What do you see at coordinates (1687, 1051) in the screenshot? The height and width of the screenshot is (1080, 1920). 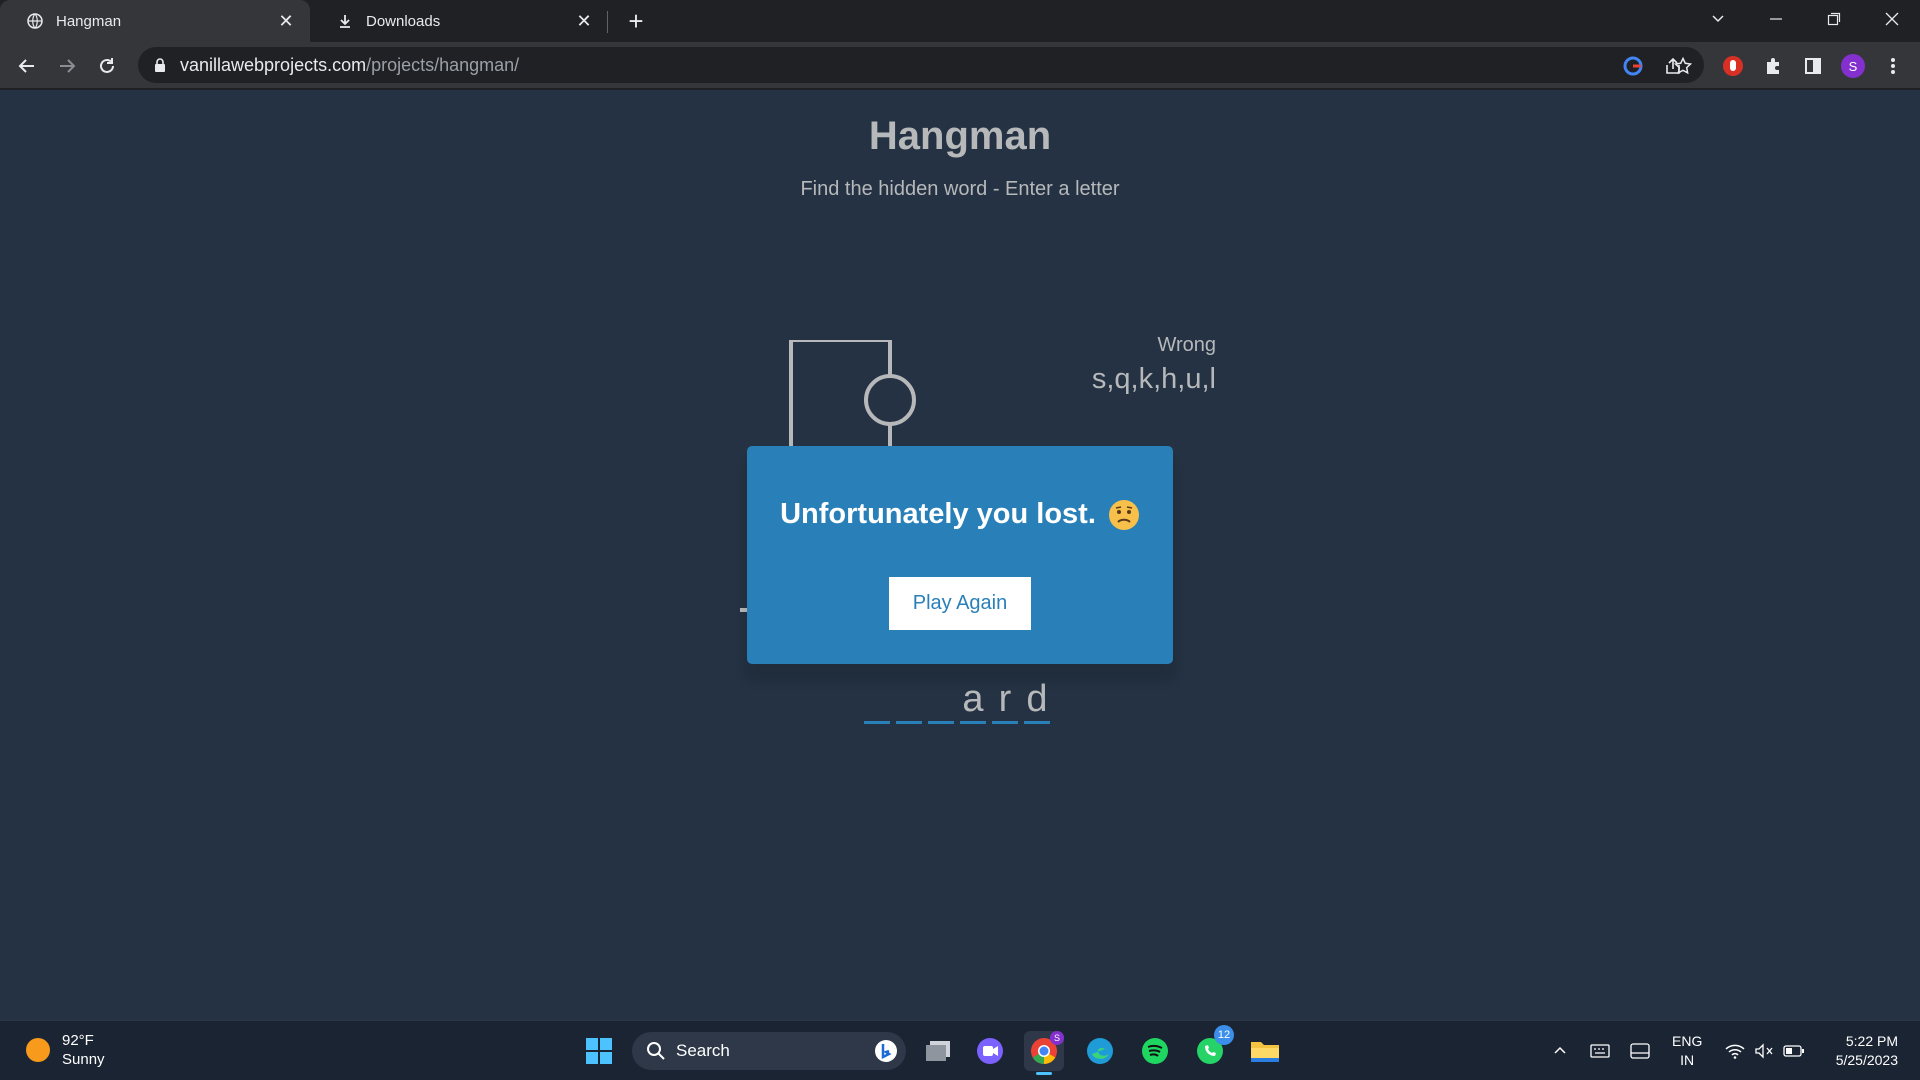 I see `language-indicator: ENG IN` at bounding box center [1687, 1051].